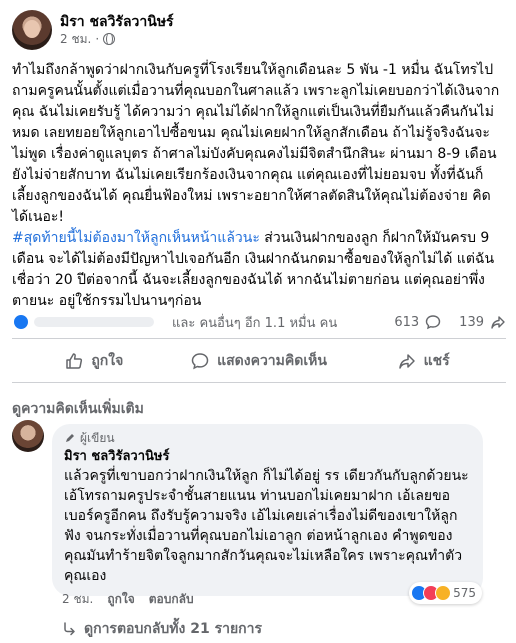 Image resolution: width=516 pixels, height=643 pixels. I want to click on post-meta: 2 ชม. ·, so click(117, 39).